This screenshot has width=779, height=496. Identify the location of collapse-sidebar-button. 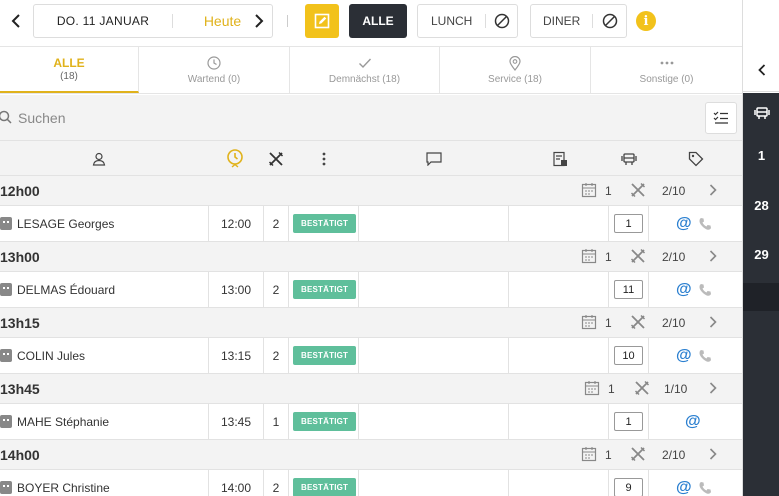
(761, 70).